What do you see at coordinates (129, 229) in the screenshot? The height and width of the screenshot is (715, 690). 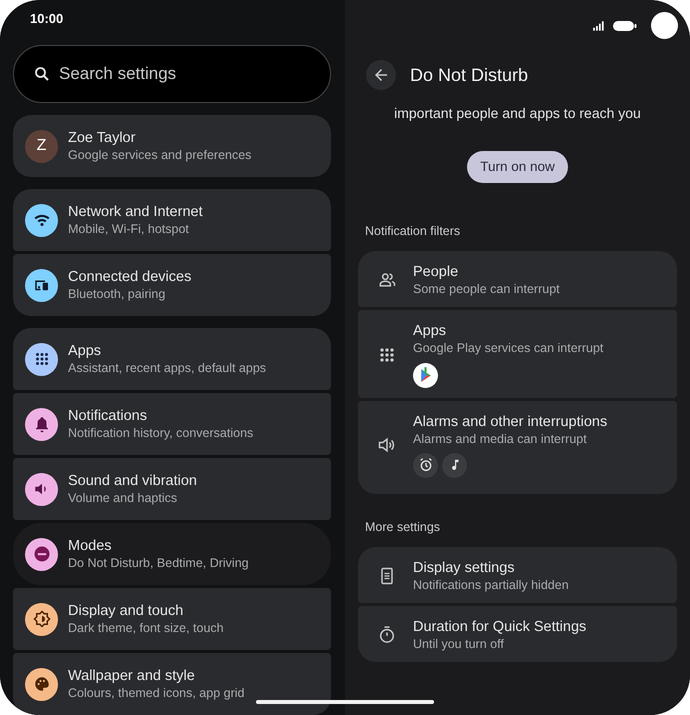 I see `item-subtitle: Mobile, Wi-Fi, hotspot` at bounding box center [129, 229].